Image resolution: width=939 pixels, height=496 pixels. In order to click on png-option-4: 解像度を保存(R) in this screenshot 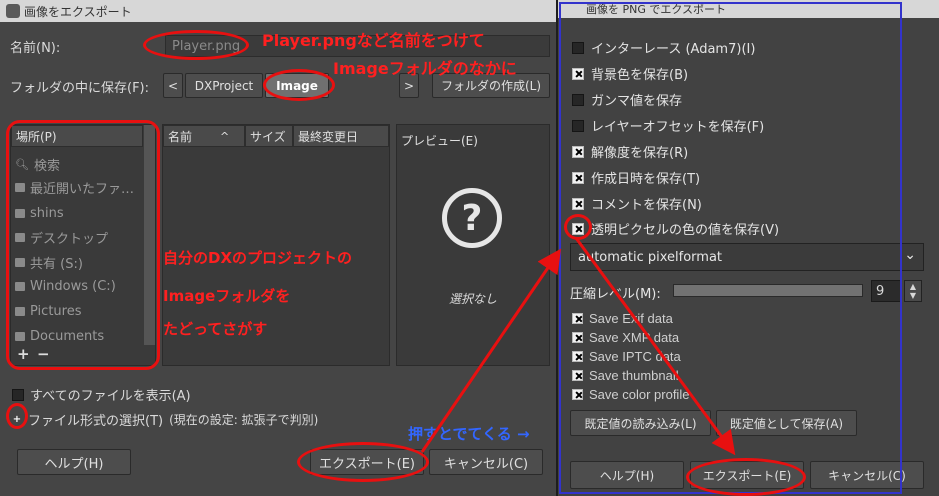, I will do `click(630, 151)`.